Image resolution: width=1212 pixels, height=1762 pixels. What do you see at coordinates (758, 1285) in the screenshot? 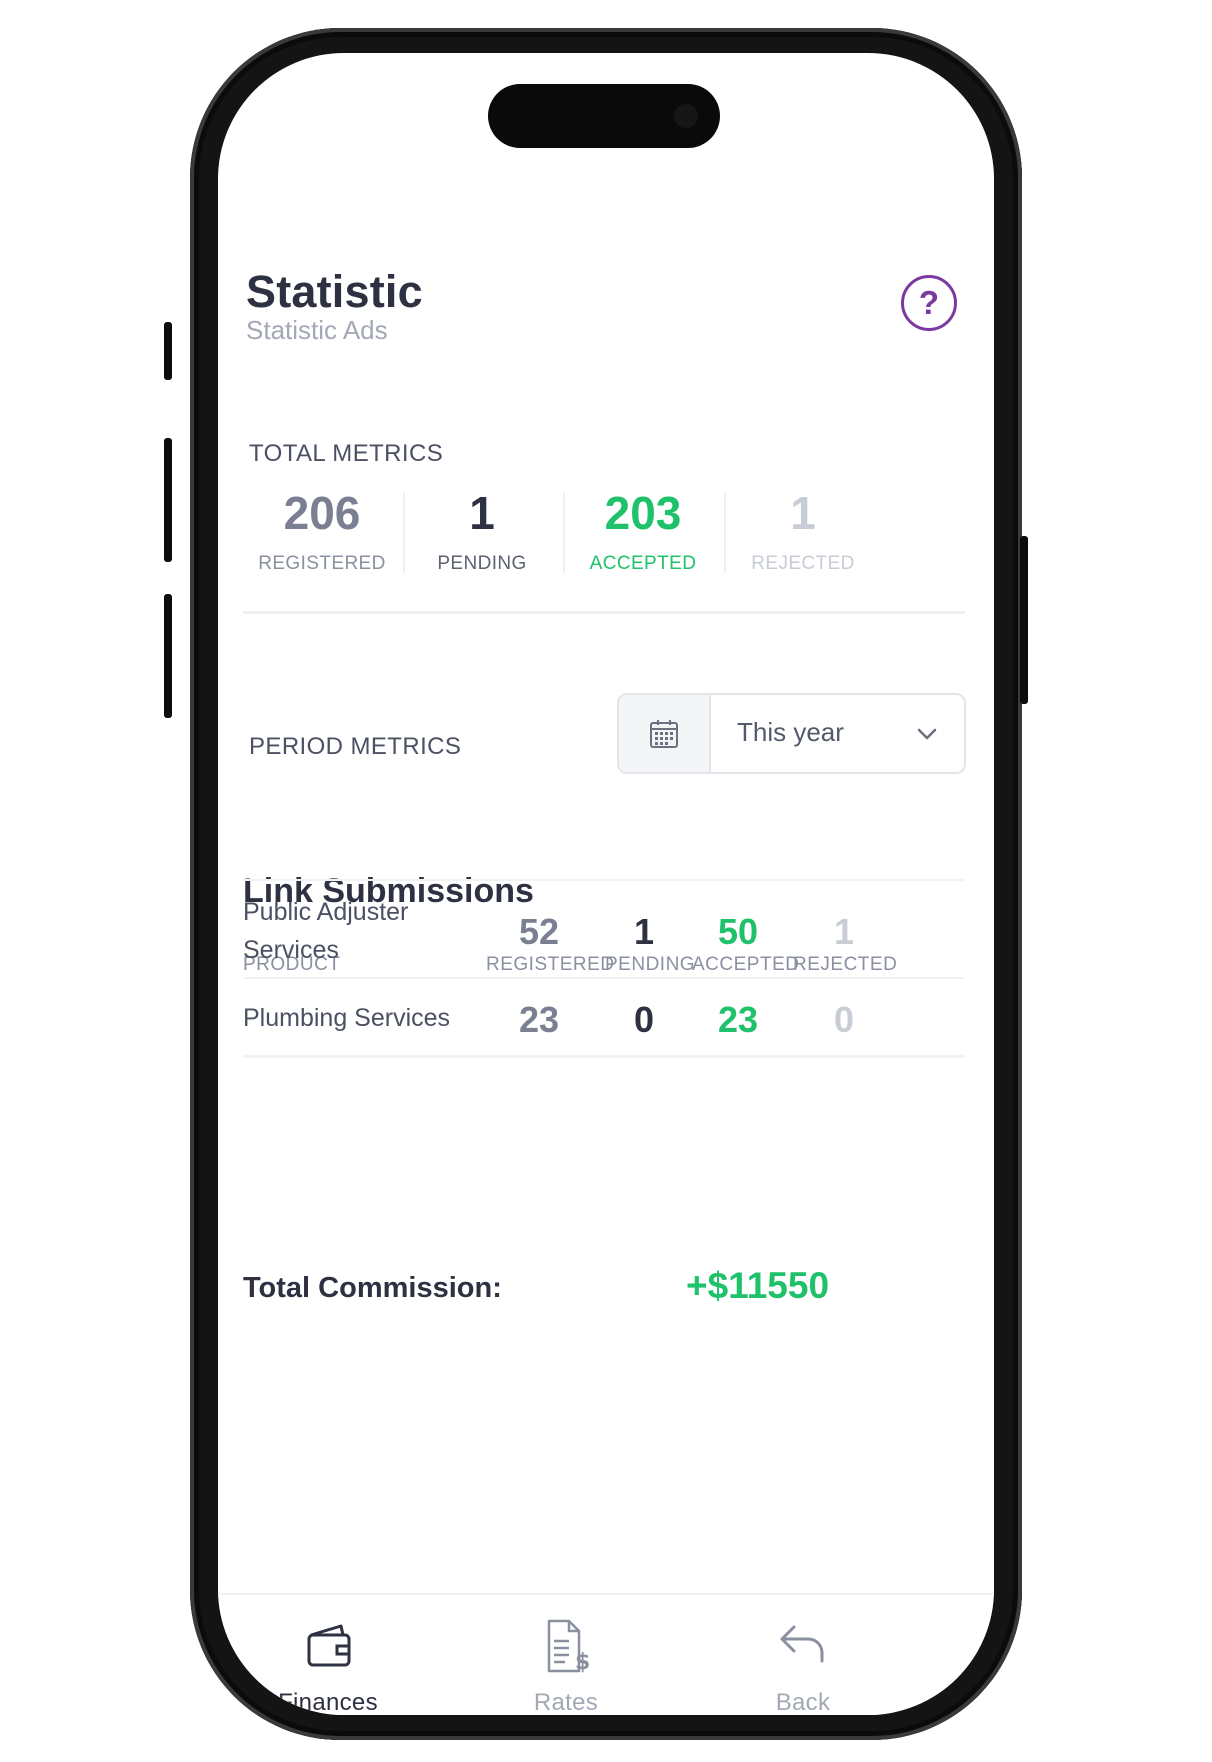
I see `total-commission-value: +$11550` at bounding box center [758, 1285].